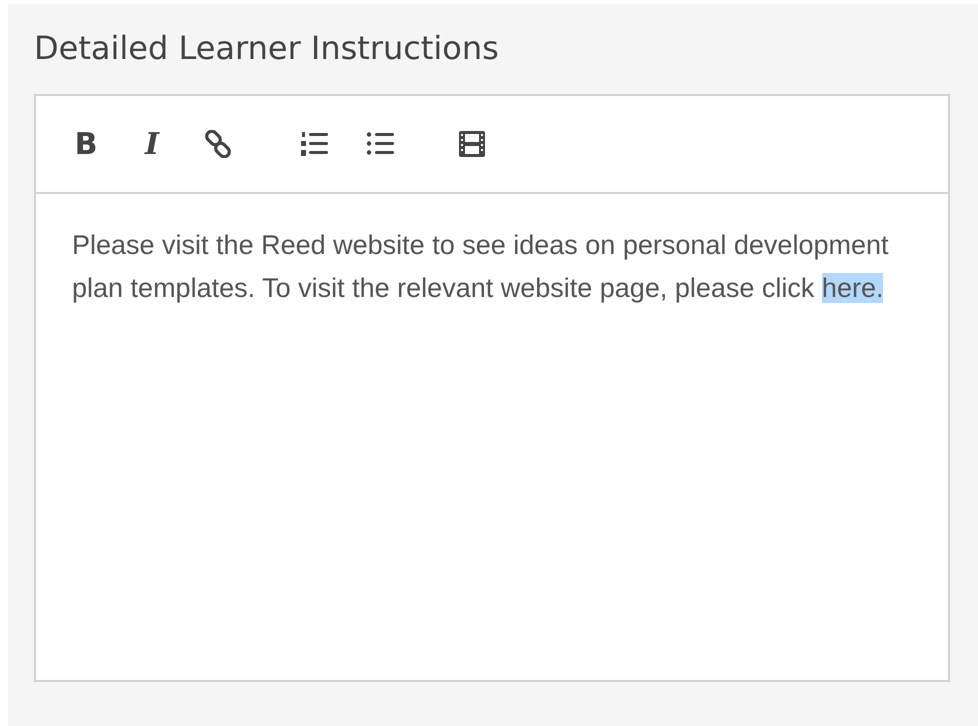 Image resolution: width=978 pixels, height=726 pixels. I want to click on film-icon, so click(472, 144).